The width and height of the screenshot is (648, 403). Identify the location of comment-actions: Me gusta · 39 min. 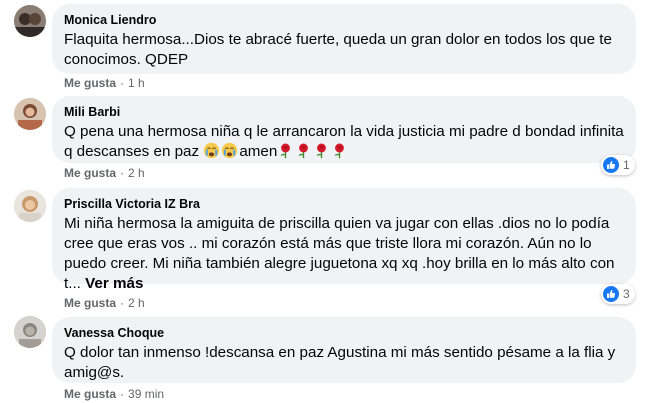
(114, 394).